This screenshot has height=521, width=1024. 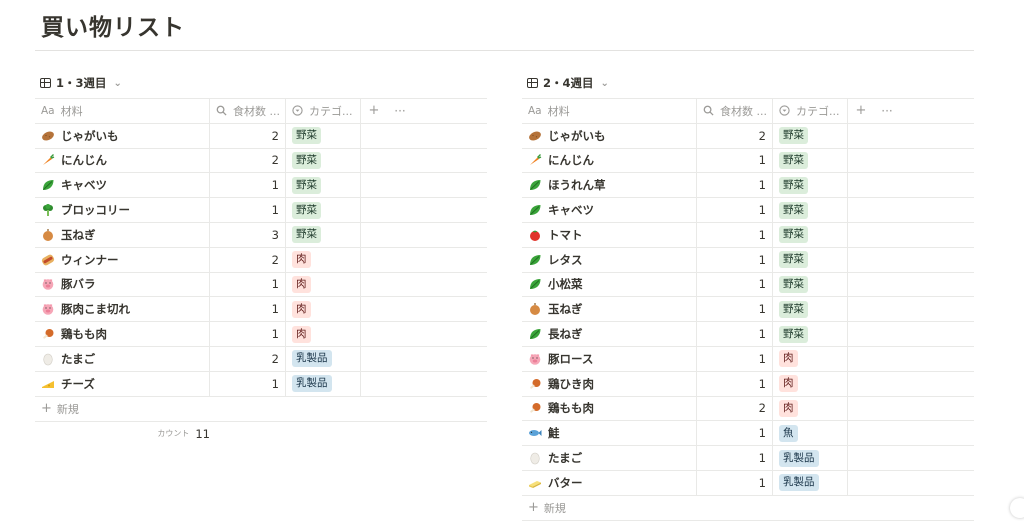 I want to click on name-cell: 玉ねぎ, so click(x=609, y=309).